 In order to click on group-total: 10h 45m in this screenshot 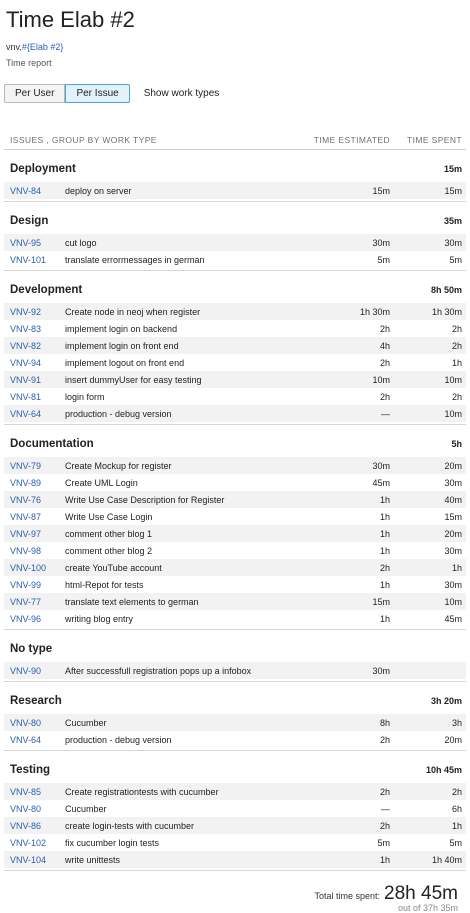, I will do `click(443, 769)`.